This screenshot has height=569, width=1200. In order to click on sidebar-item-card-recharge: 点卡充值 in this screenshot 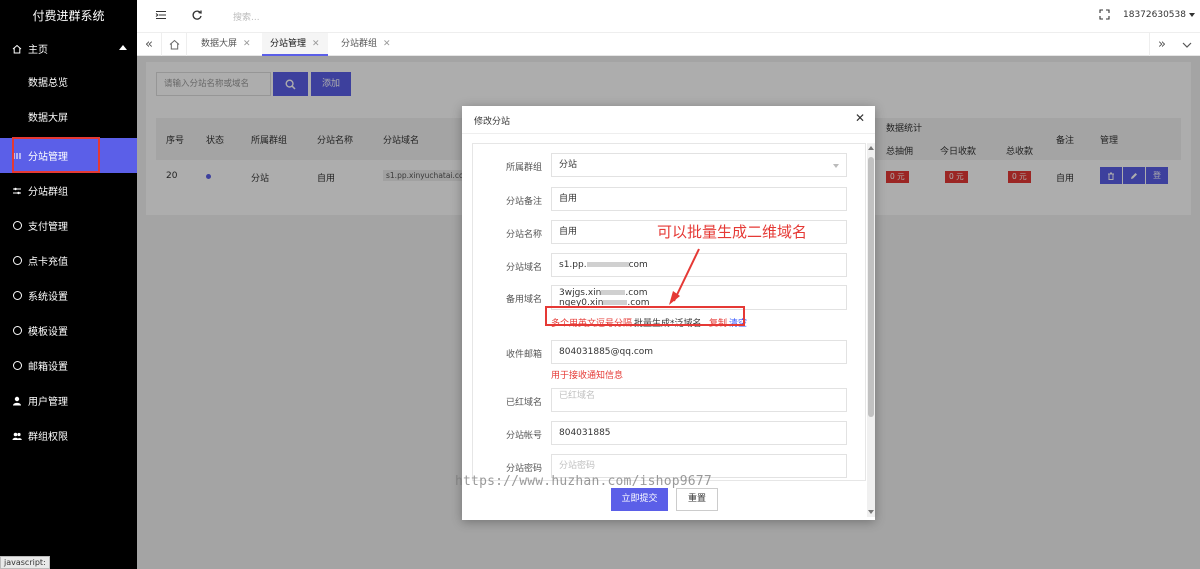, I will do `click(68, 260)`.